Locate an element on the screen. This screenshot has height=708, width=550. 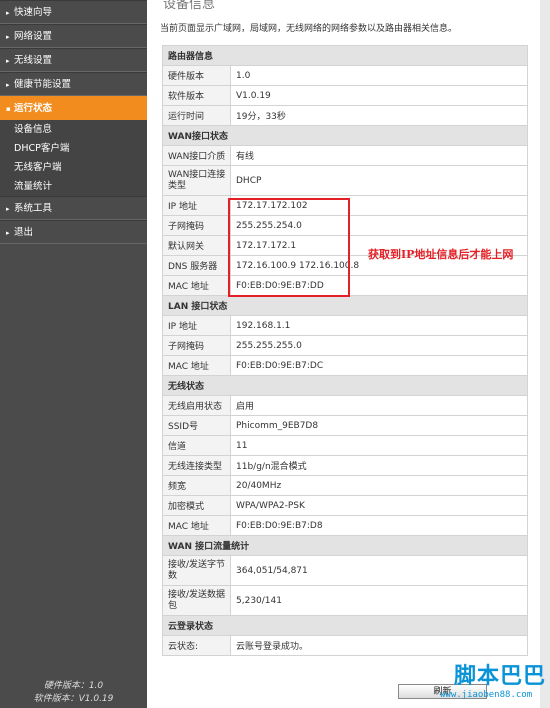
table-row: 无线连接类型 11b/g/n混合模式 is located at coordinates (345, 465).